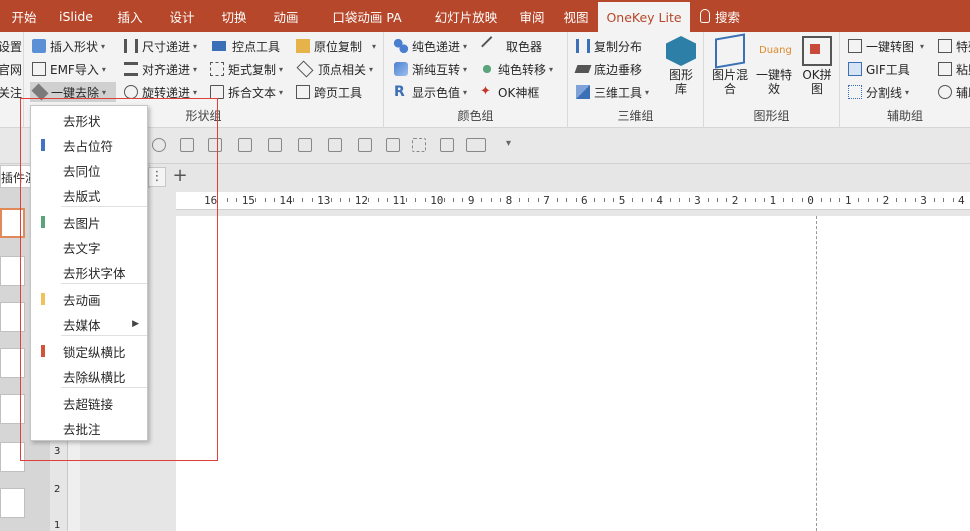 This screenshot has height=531, width=970. Describe the element at coordinates (329, 92) in the screenshot. I see `cross-page-tool-button: 跨页工具` at that location.